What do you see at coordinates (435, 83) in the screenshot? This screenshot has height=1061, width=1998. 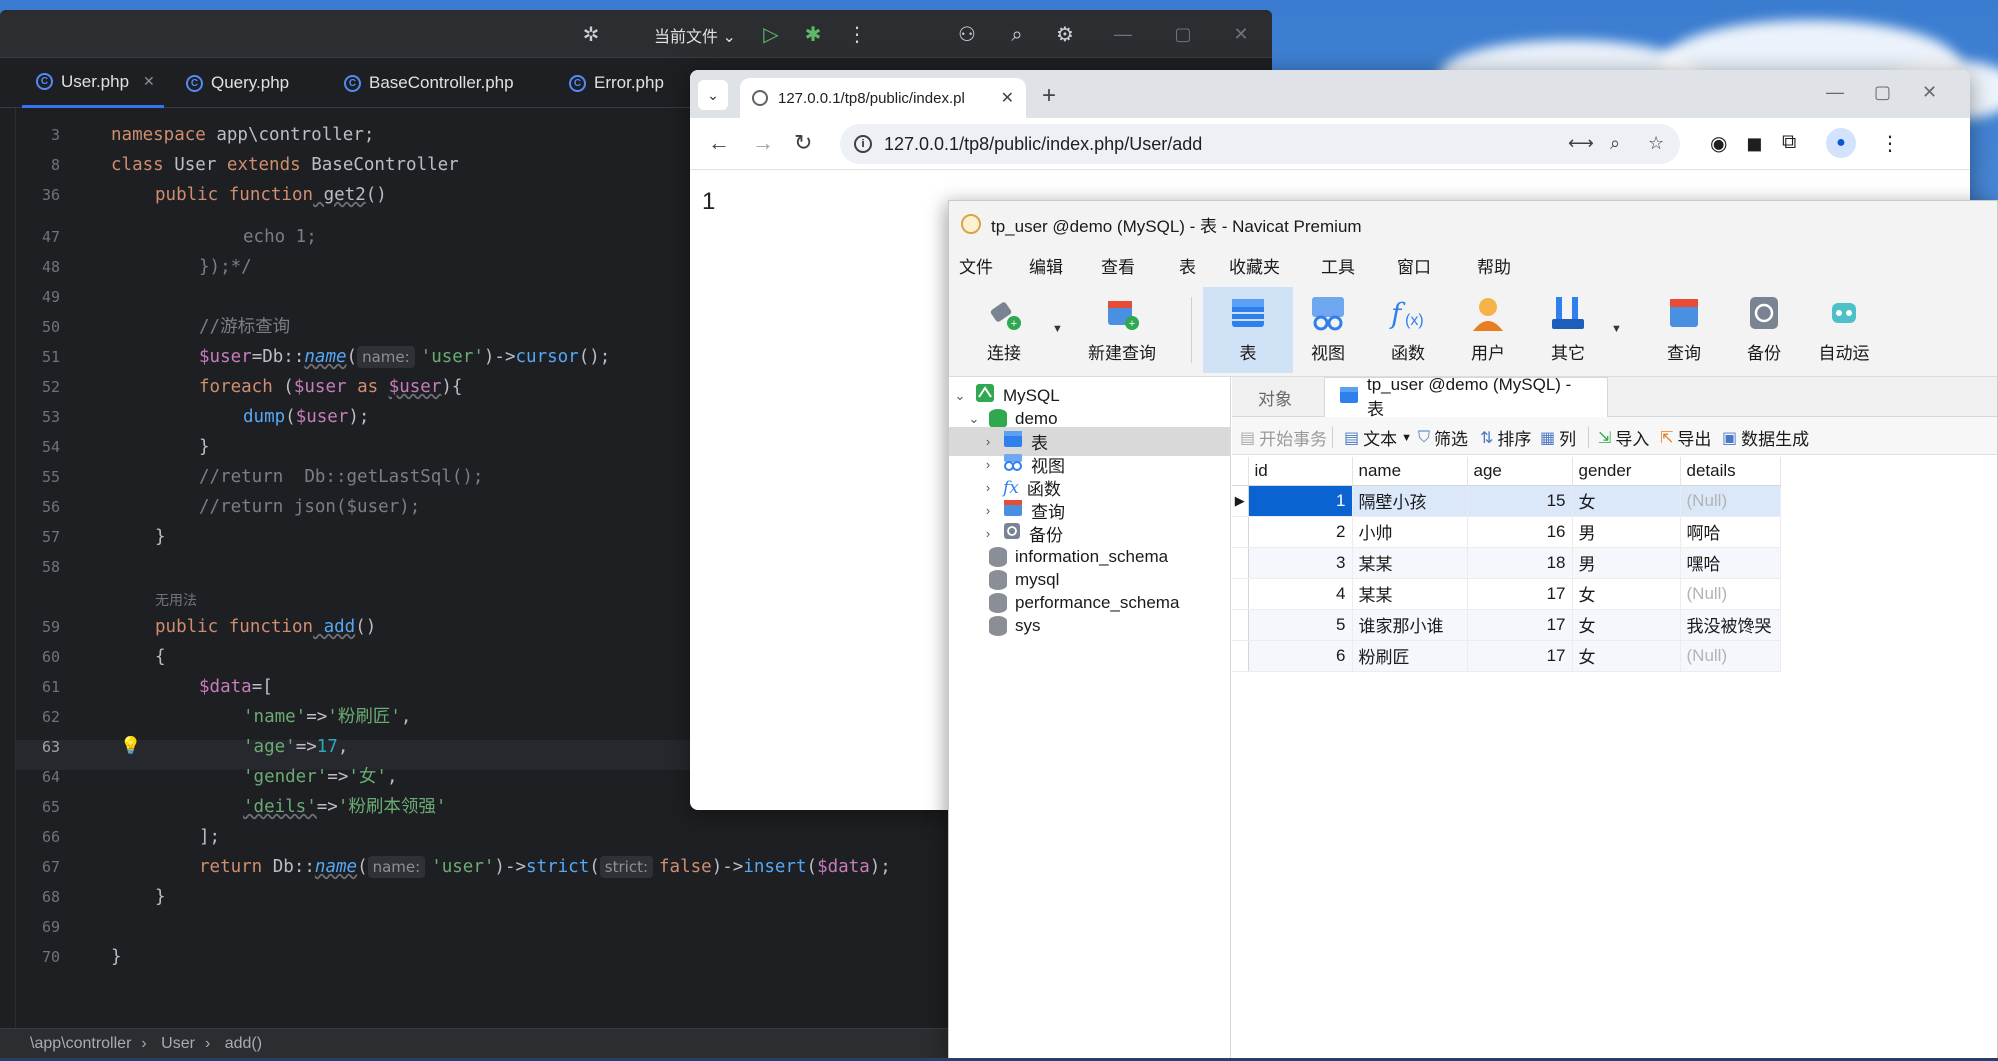 I see `tab-basecontroller-php: C BaseController.php` at bounding box center [435, 83].